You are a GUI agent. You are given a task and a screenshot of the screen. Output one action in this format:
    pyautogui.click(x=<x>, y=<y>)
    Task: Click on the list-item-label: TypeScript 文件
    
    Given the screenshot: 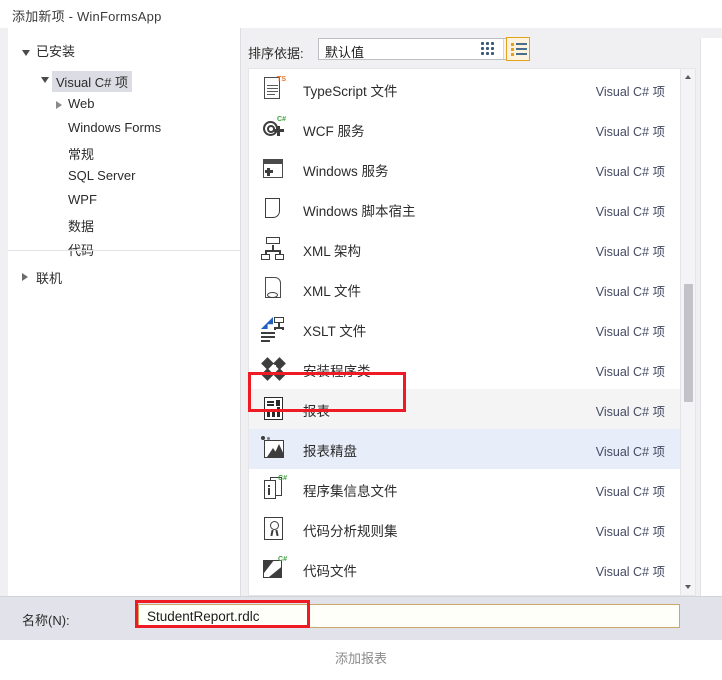 What is the action you would take?
    pyautogui.click(x=350, y=91)
    